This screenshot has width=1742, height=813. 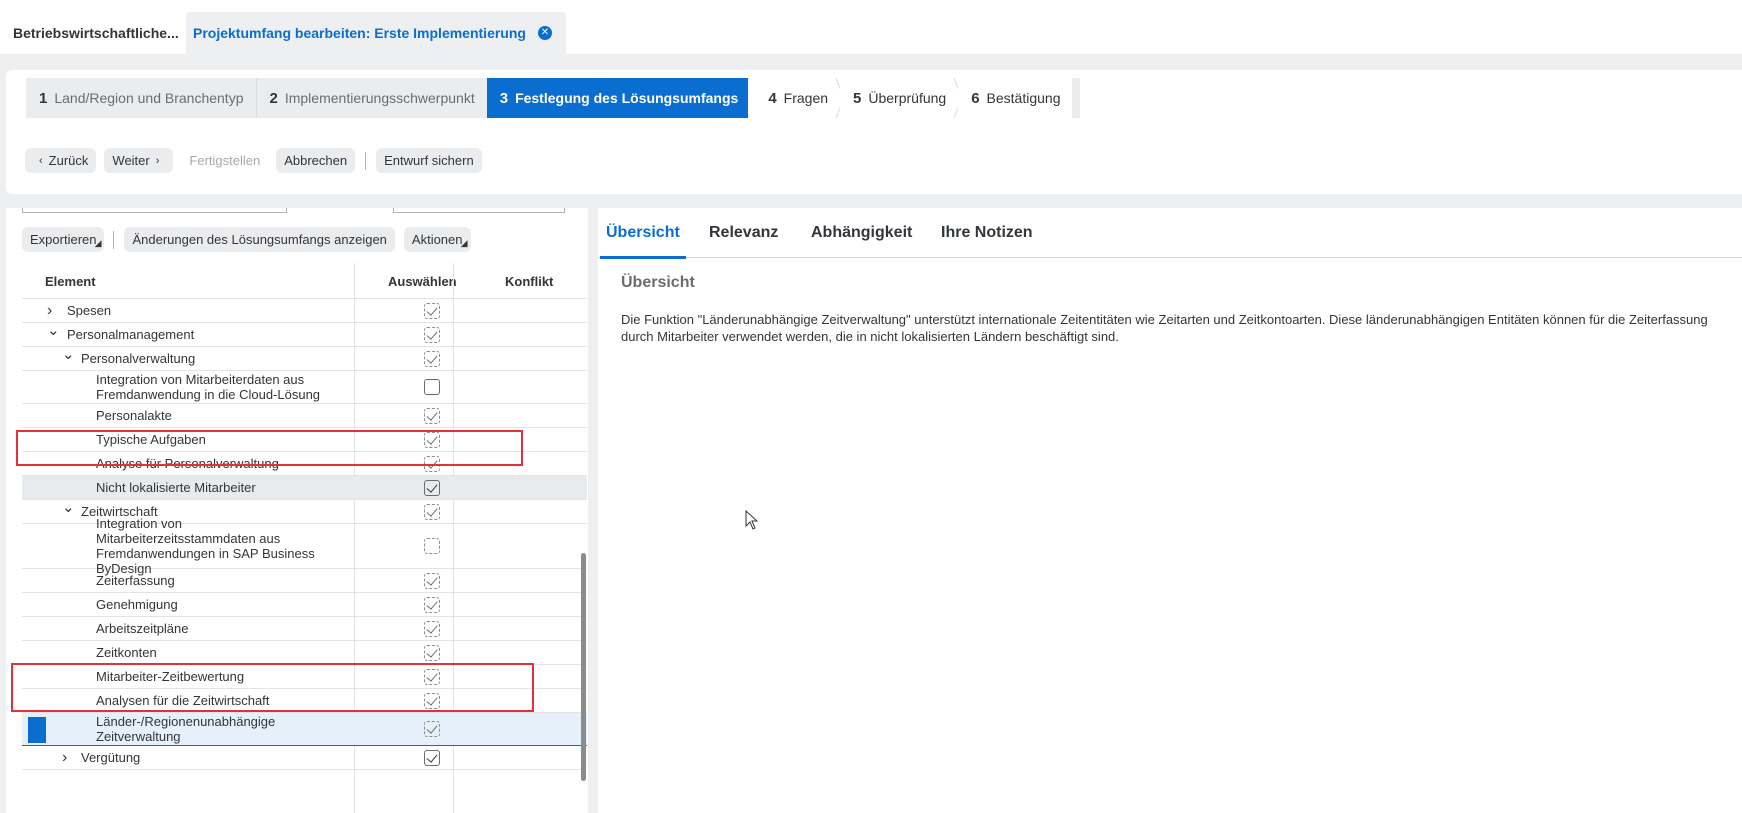 What do you see at coordinates (304, 488) in the screenshot?
I see `table-row: Nicht lokalisierte Mitarbeiter` at bounding box center [304, 488].